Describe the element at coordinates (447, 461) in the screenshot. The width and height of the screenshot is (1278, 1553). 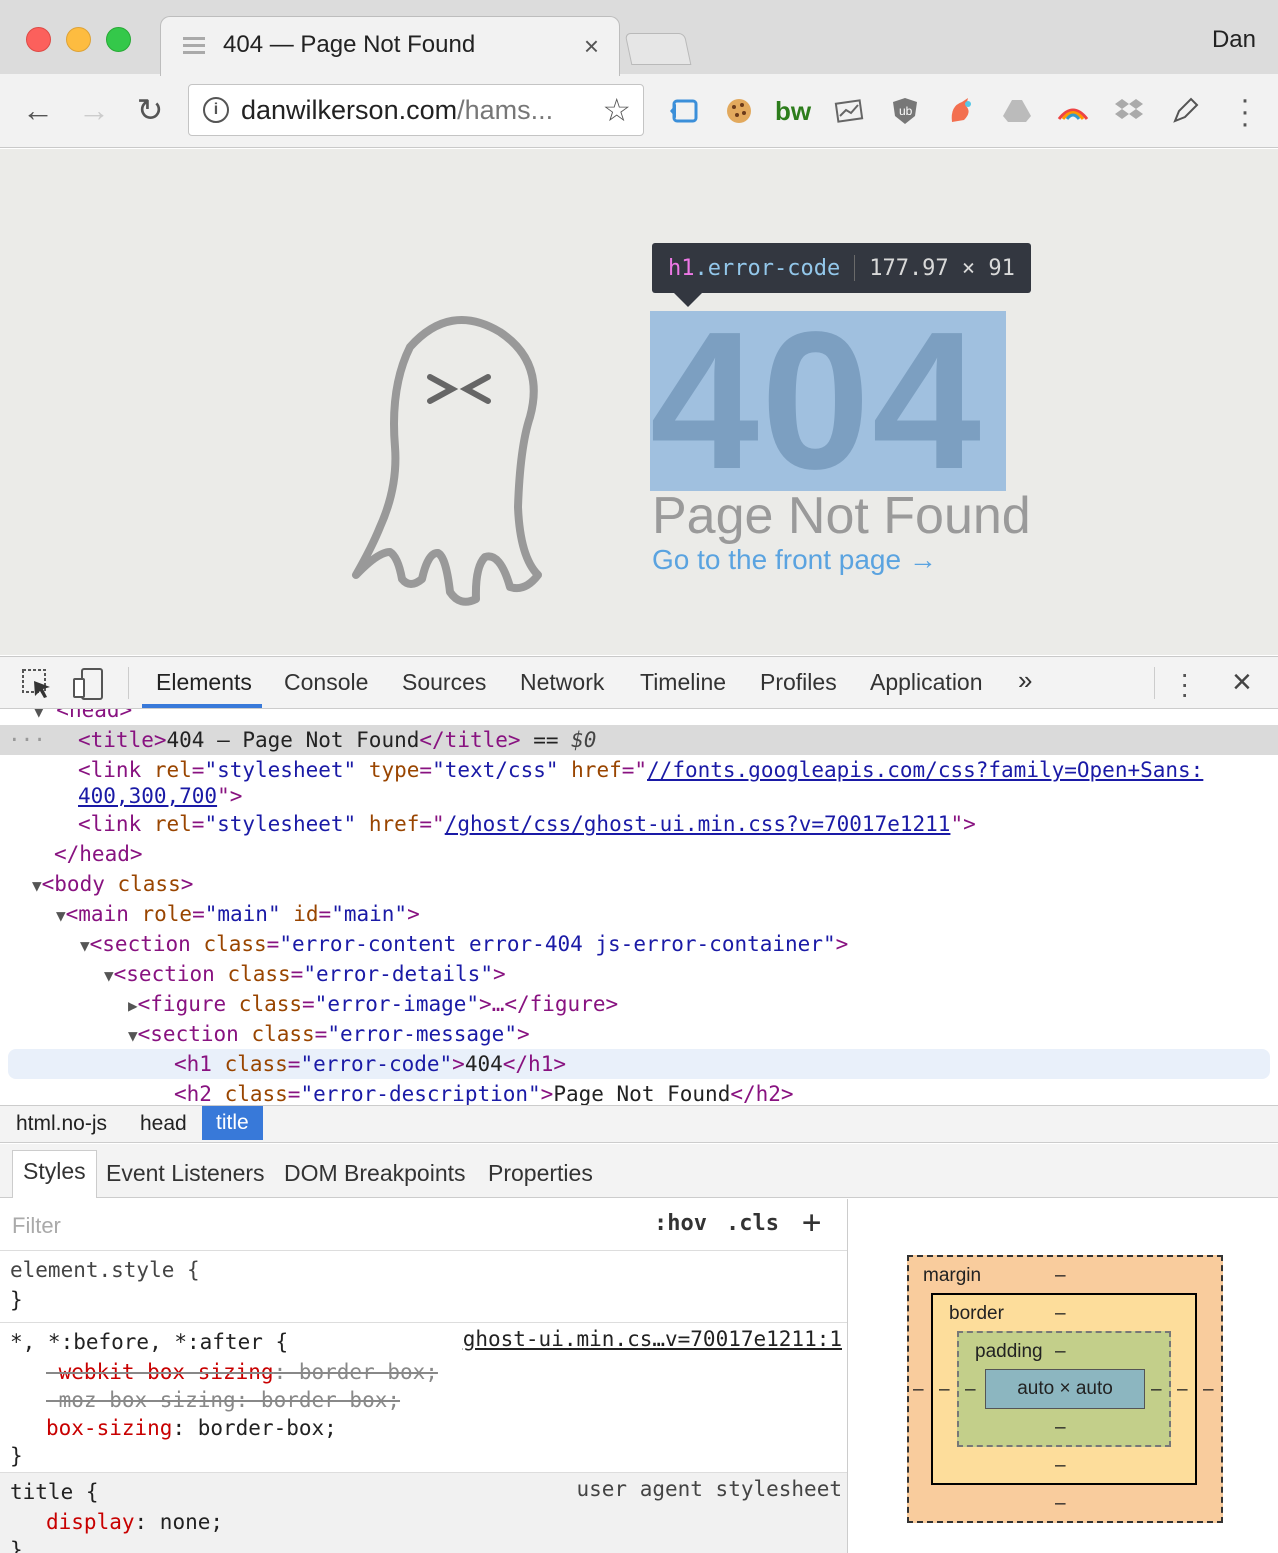
I see `ghost-icon` at that location.